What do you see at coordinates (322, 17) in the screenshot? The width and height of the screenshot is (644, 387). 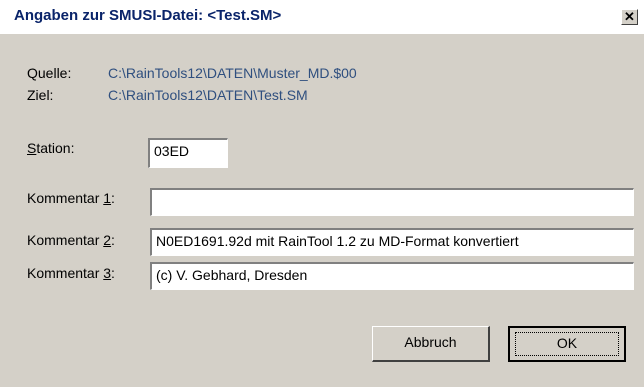 I see `title-bar: Angaben zur SMUSI-Datei: <Test.SM> ✕` at bounding box center [322, 17].